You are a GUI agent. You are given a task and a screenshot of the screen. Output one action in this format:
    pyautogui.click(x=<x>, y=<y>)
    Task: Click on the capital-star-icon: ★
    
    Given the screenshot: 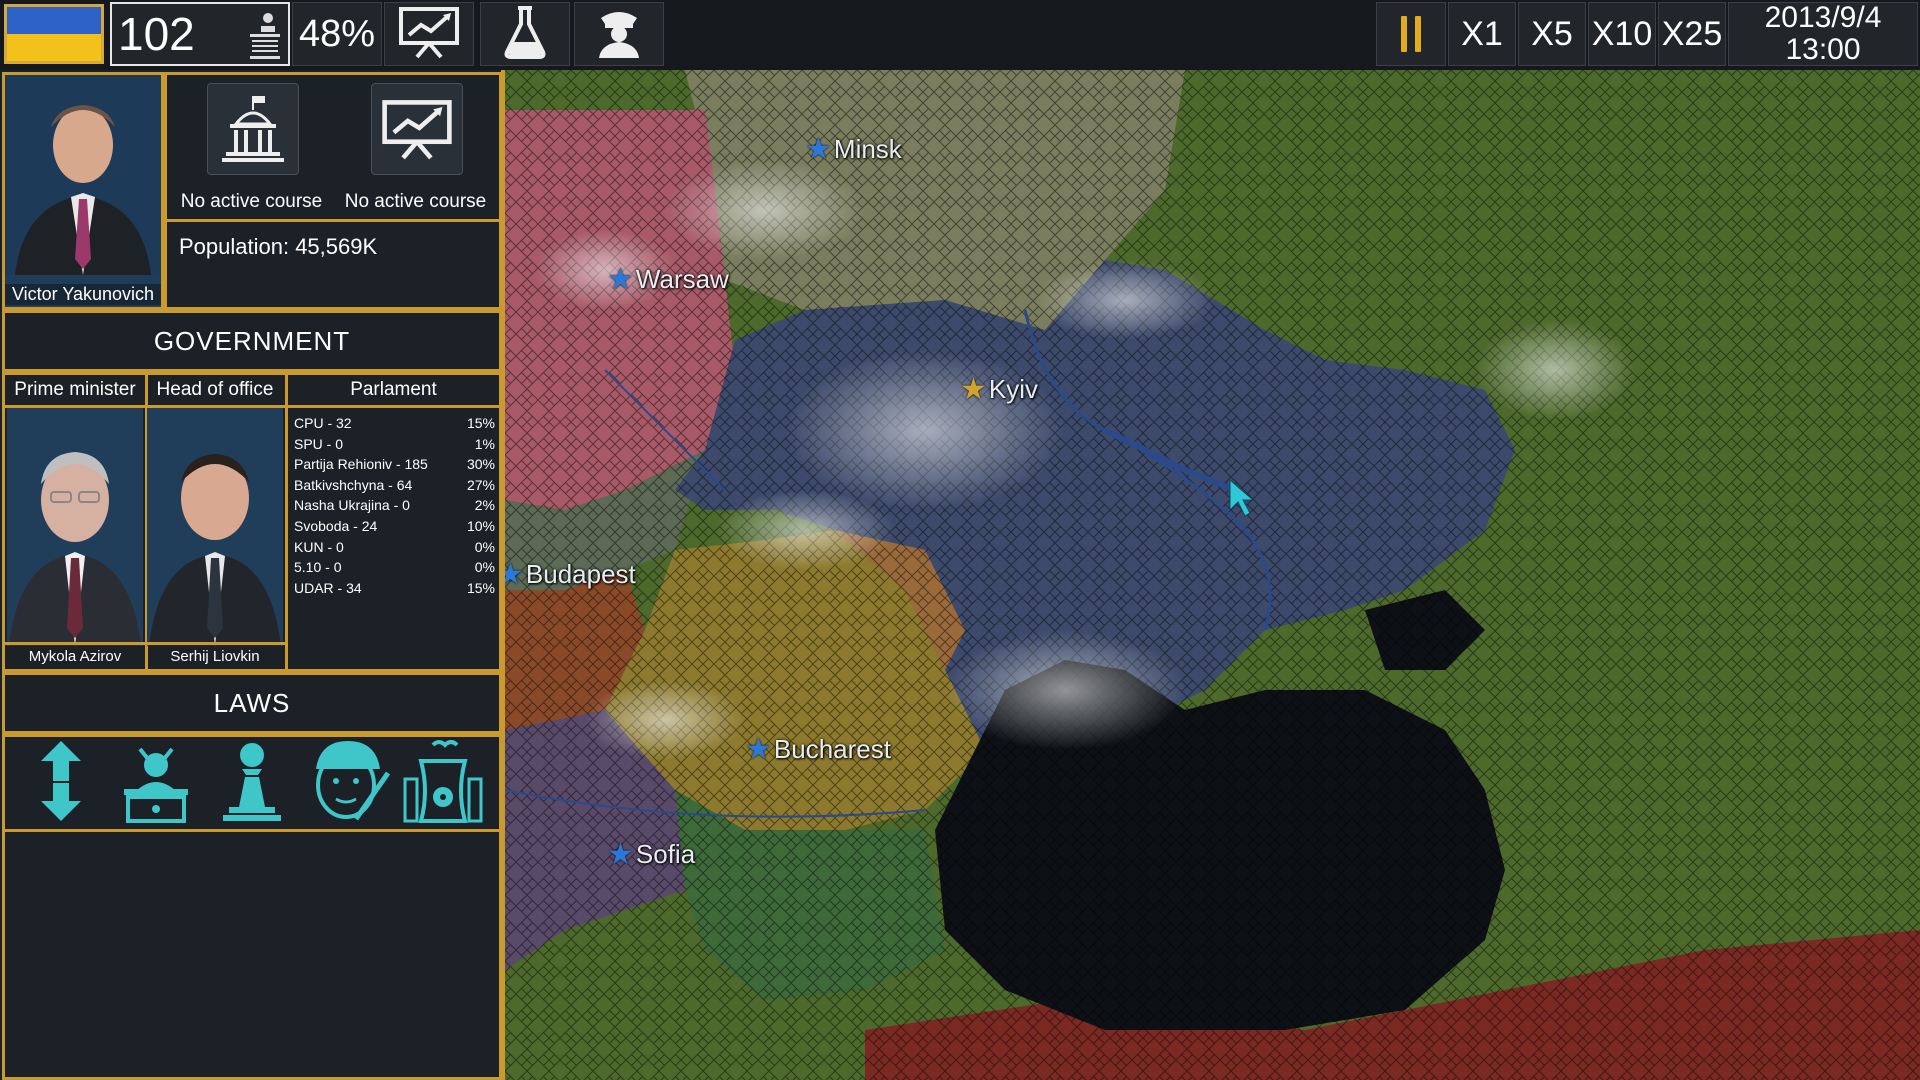 What is the action you would take?
    pyautogui.click(x=973, y=389)
    